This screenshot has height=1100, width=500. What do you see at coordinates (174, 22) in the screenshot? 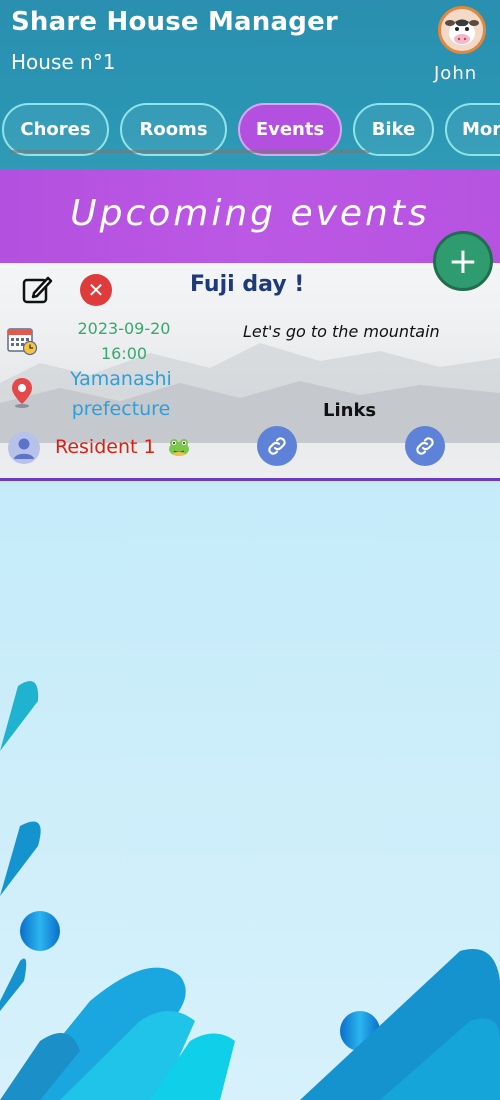
I see `app-title: Share House Manager` at bounding box center [174, 22].